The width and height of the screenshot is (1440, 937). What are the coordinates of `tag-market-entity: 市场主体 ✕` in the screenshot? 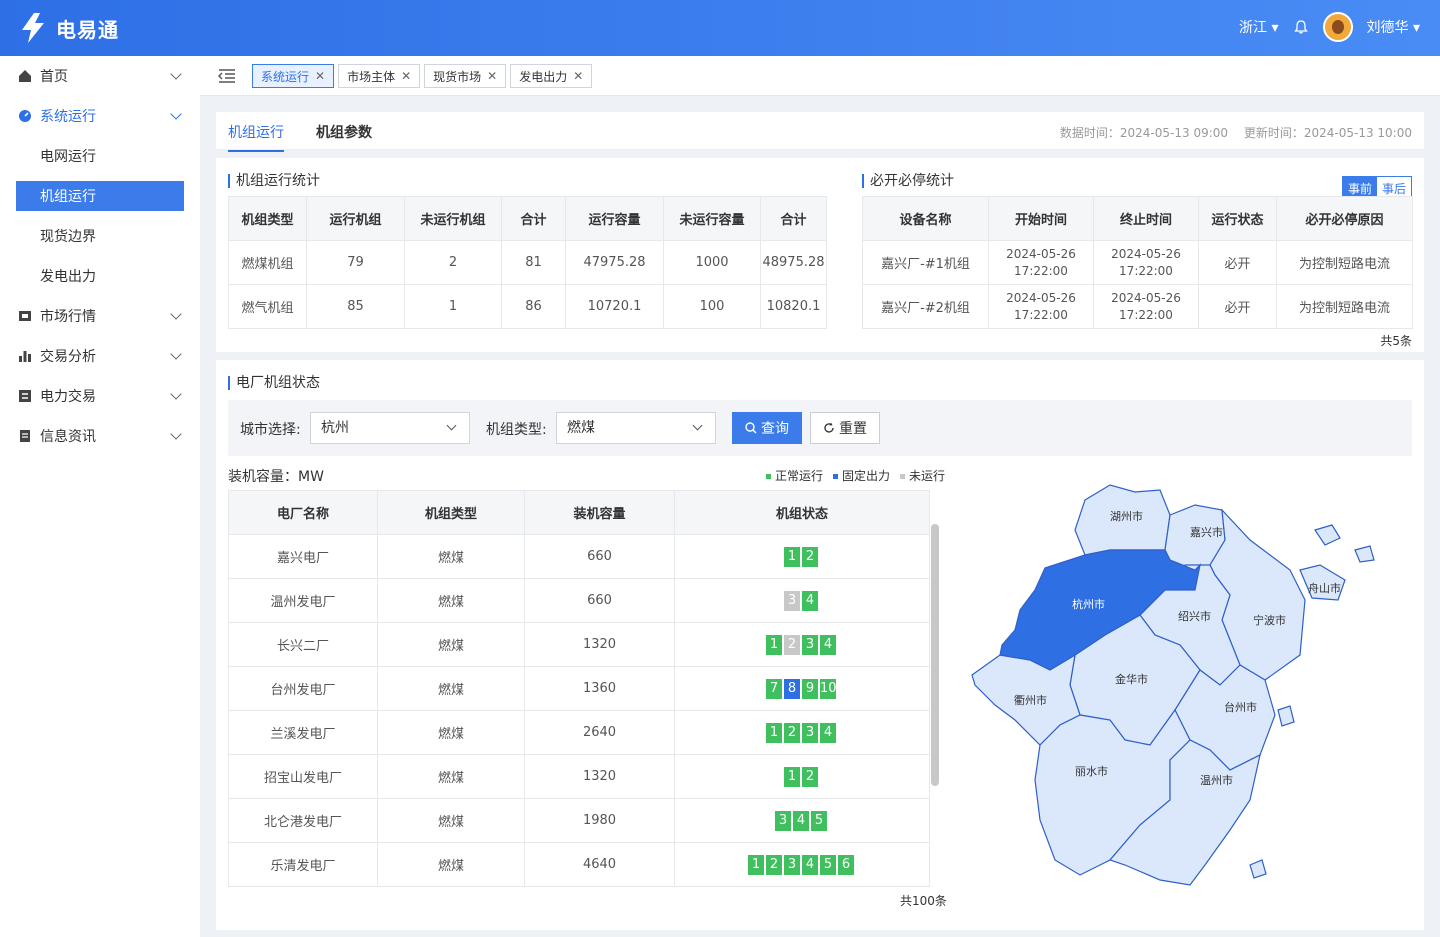 It's located at (379, 76).